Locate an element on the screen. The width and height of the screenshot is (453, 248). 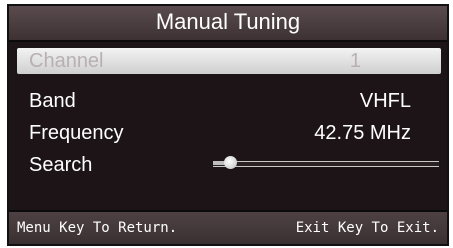
slider-knob is located at coordinates (230, 162).